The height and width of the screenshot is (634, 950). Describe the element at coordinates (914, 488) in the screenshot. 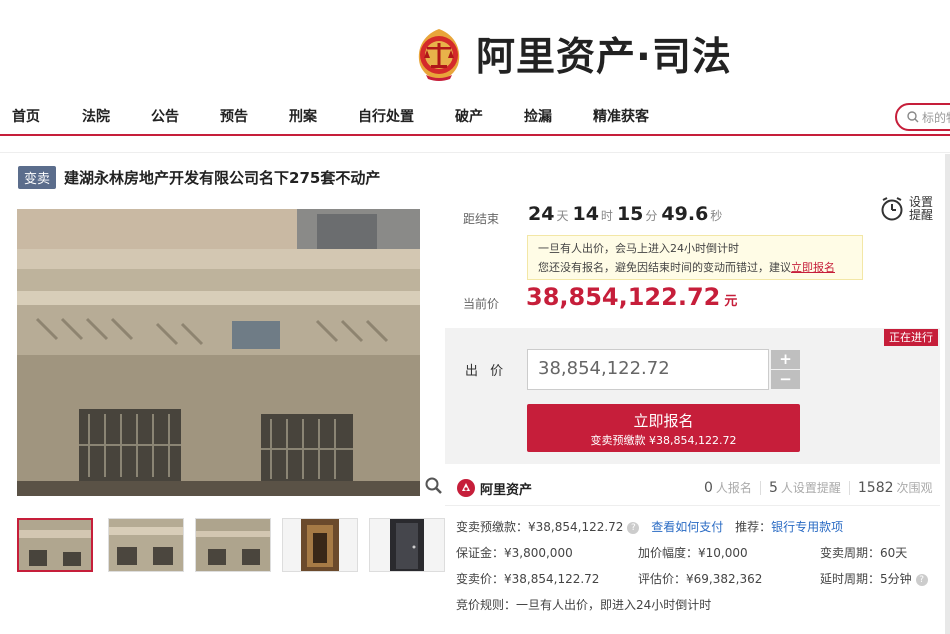

I see `view-unit: 次围观` at that location.